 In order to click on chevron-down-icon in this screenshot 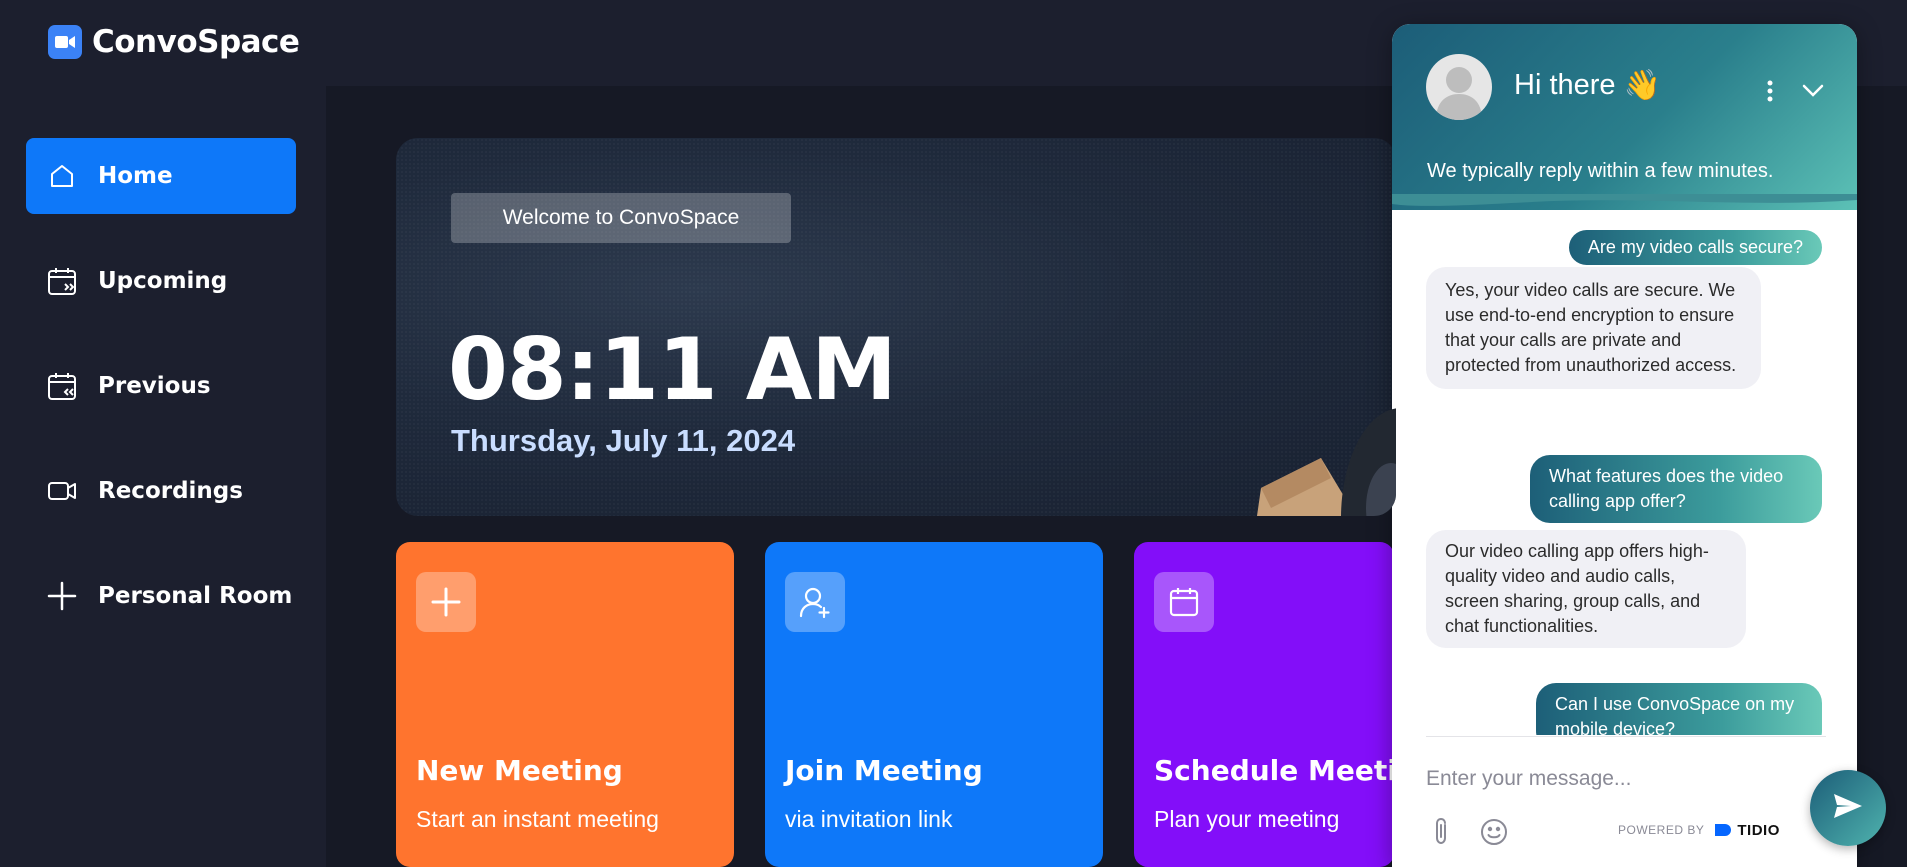, I will do `click(1813, 91)`.